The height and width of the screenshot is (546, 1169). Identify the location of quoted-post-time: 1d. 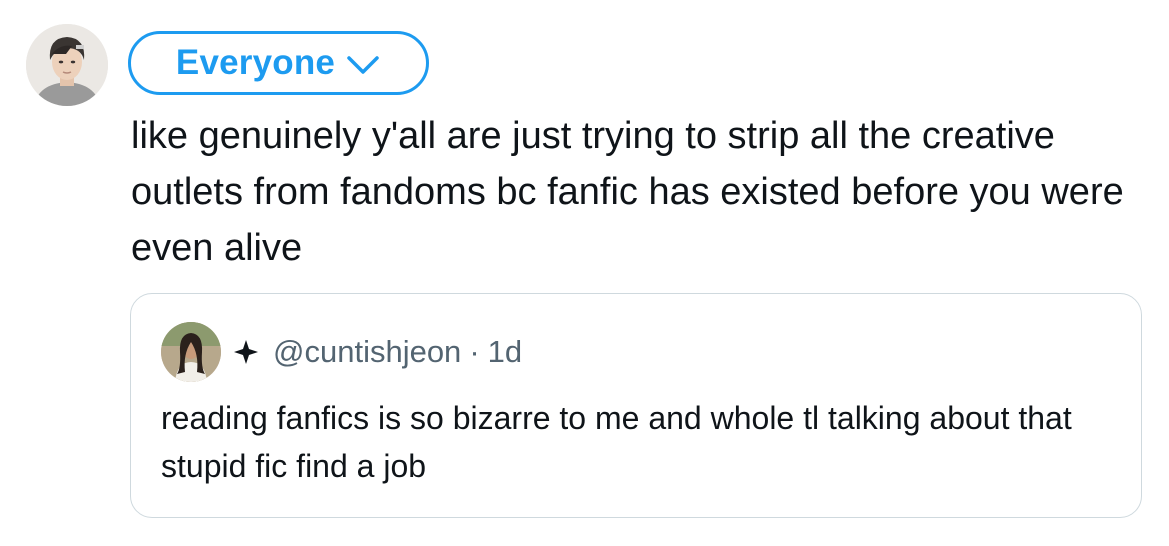
(505, 352).